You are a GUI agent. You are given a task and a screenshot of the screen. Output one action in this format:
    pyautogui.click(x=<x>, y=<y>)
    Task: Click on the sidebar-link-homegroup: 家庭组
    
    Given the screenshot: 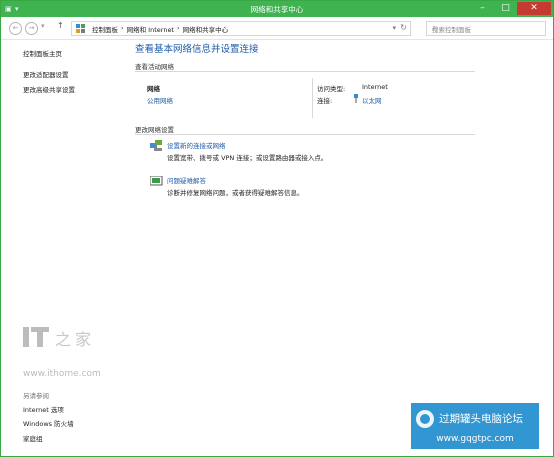 What is the action you would take?
    pyautogui.click(x=33, y=438)
    